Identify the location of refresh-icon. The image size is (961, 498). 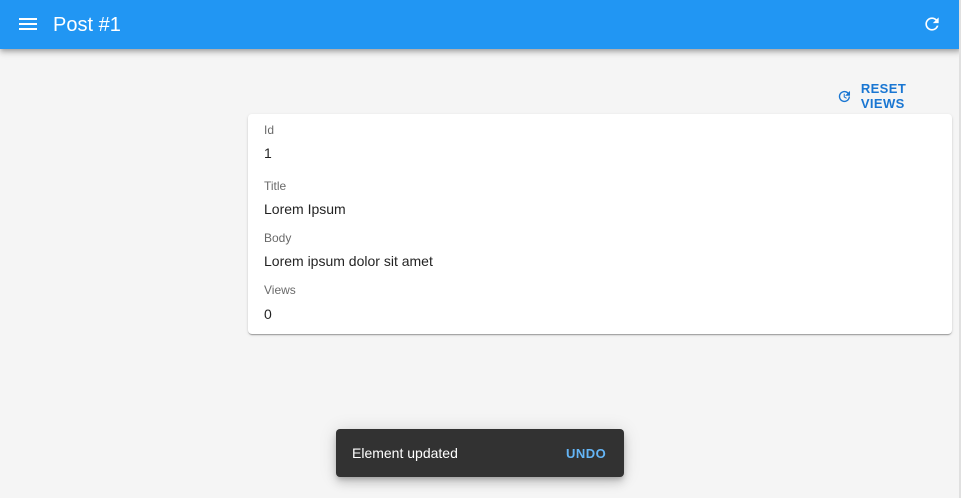
(932, 24).